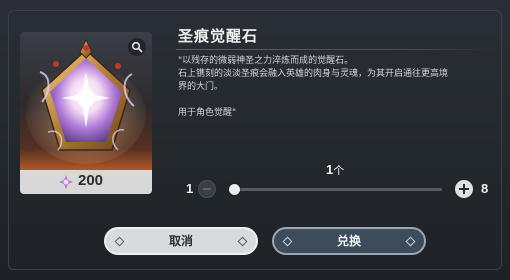 The height and width of the screenshot is (280, 510). I want to click on magnifier-icon, so click(137, 47).